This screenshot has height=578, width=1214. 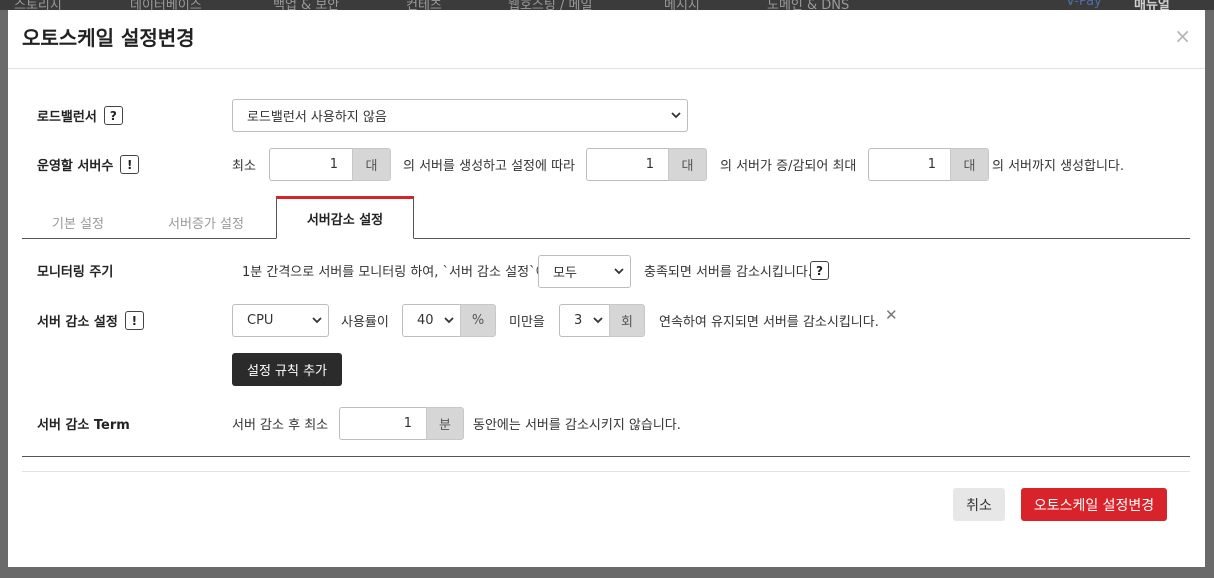 I want to click on servers-end-text: 의 서버까지 생성합니다., so click(x=1058, y=166).